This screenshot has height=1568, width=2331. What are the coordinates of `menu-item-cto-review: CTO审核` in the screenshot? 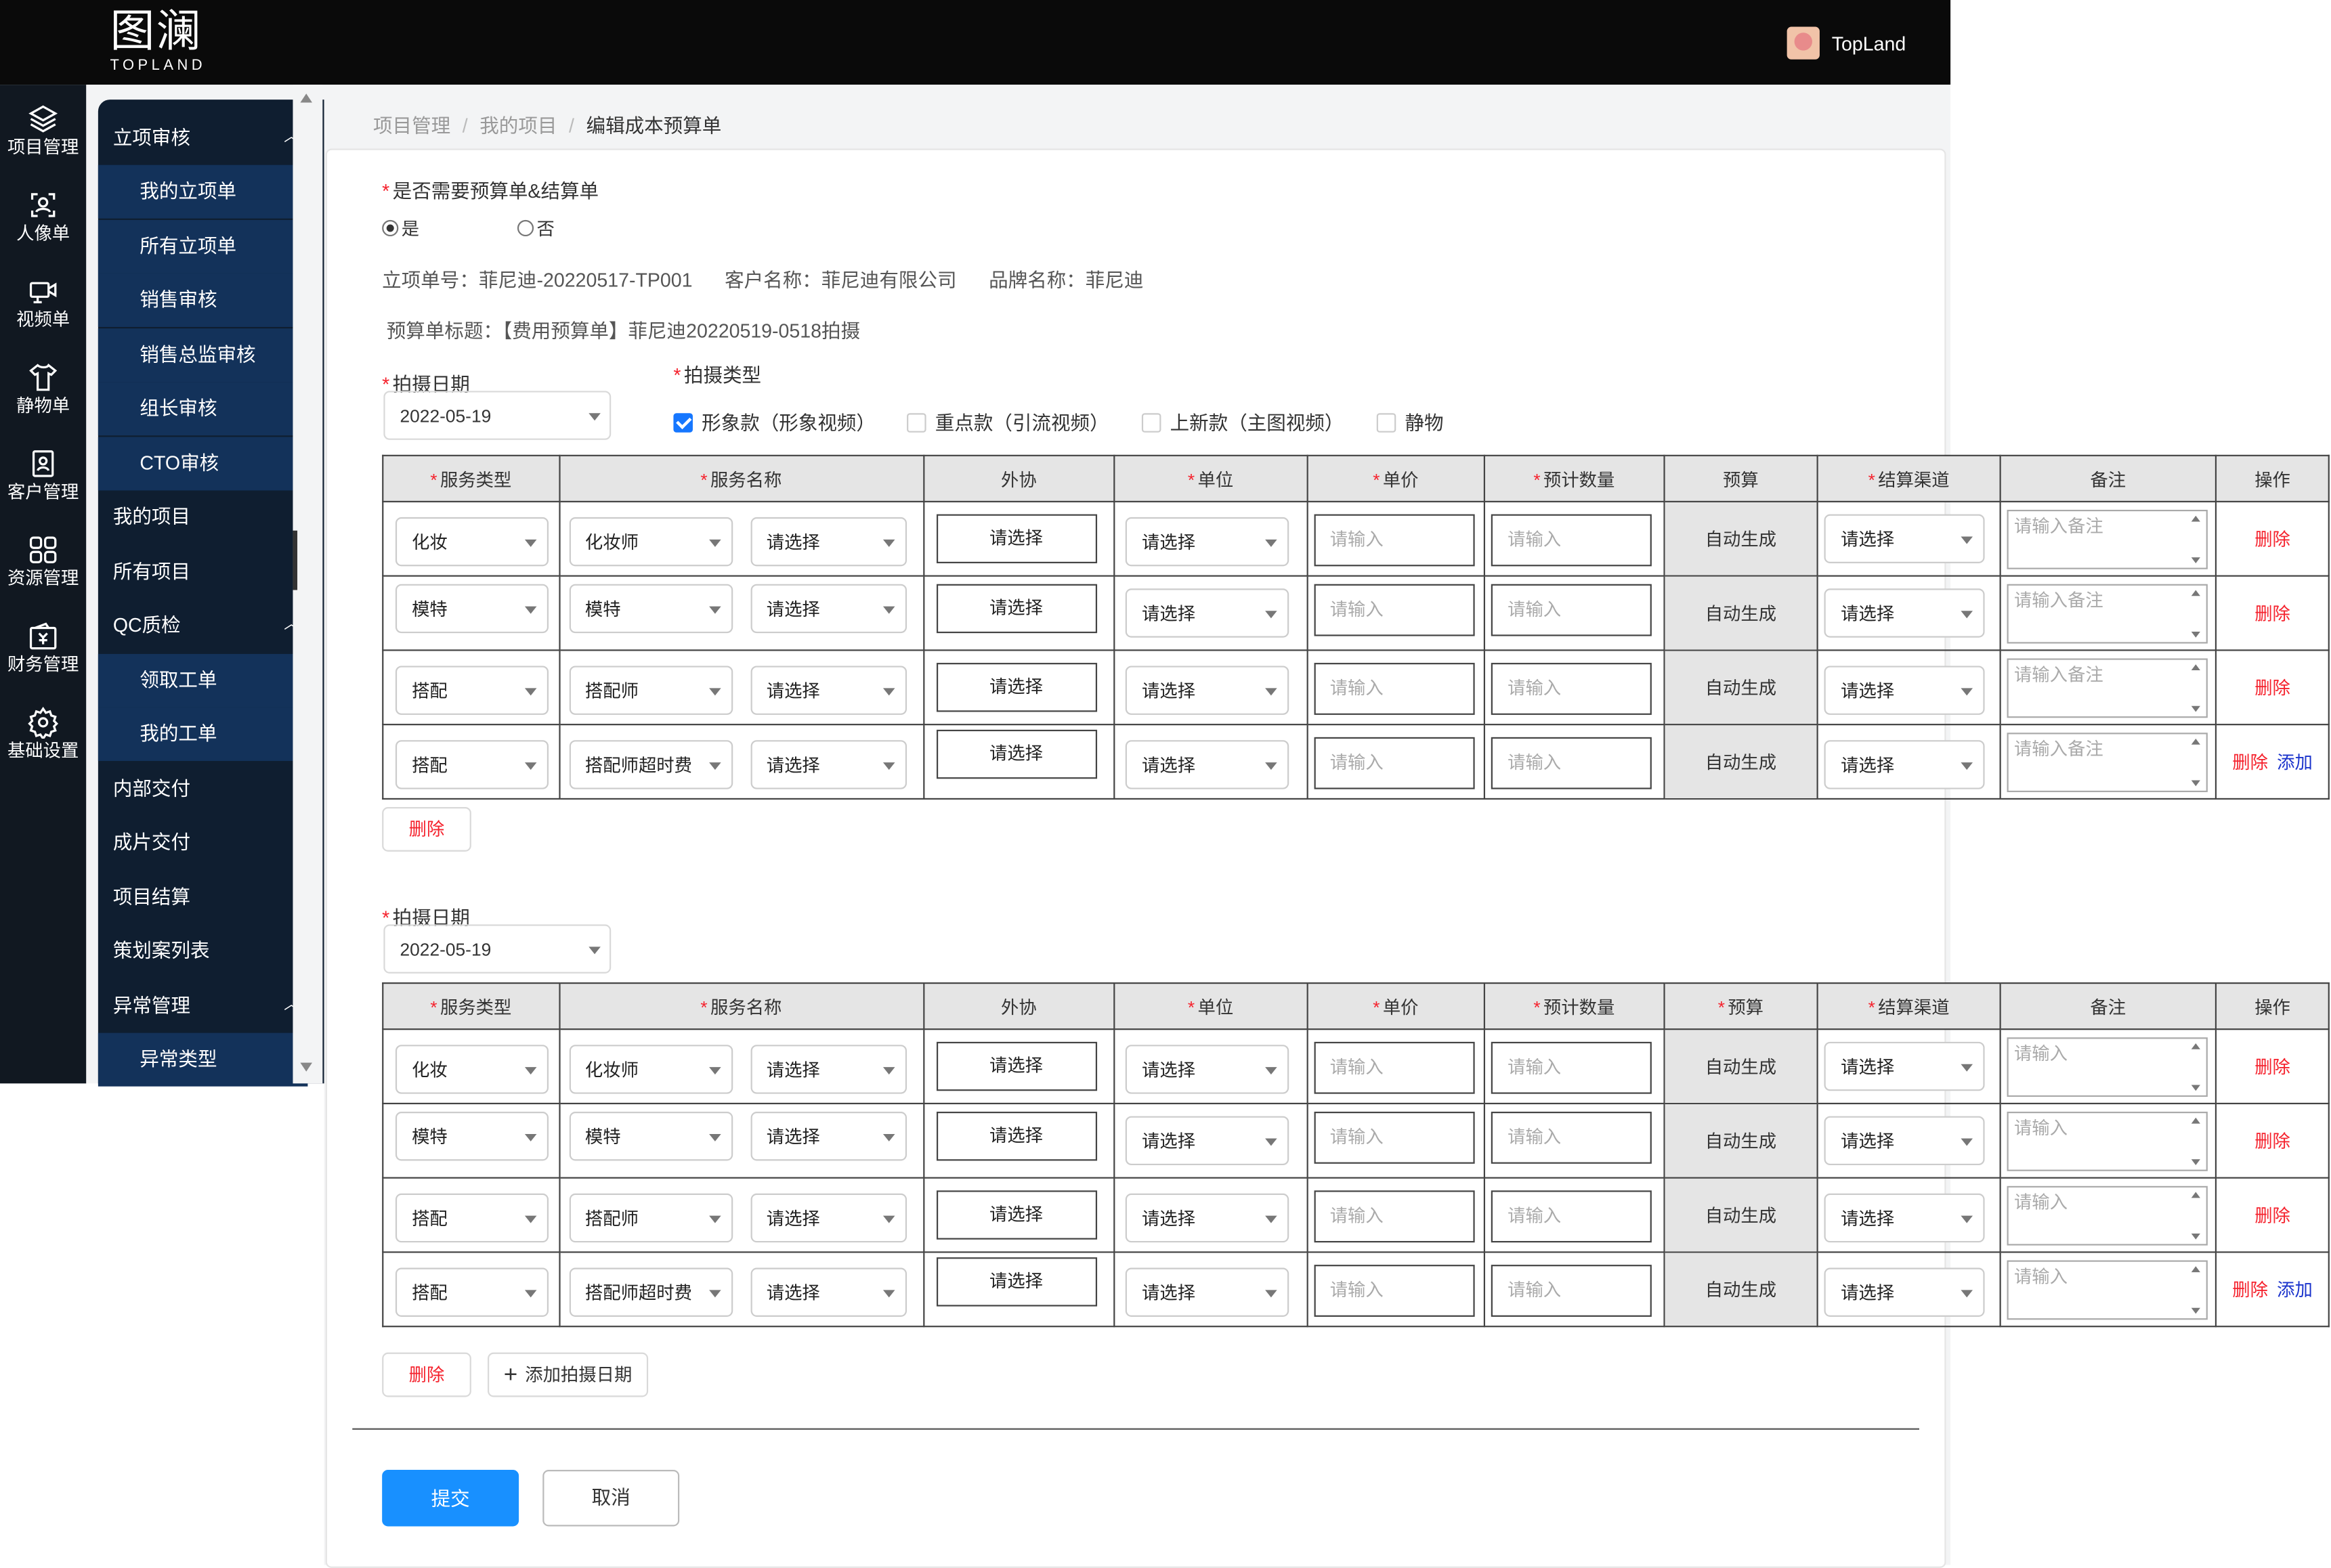 It's located at (203, 464).